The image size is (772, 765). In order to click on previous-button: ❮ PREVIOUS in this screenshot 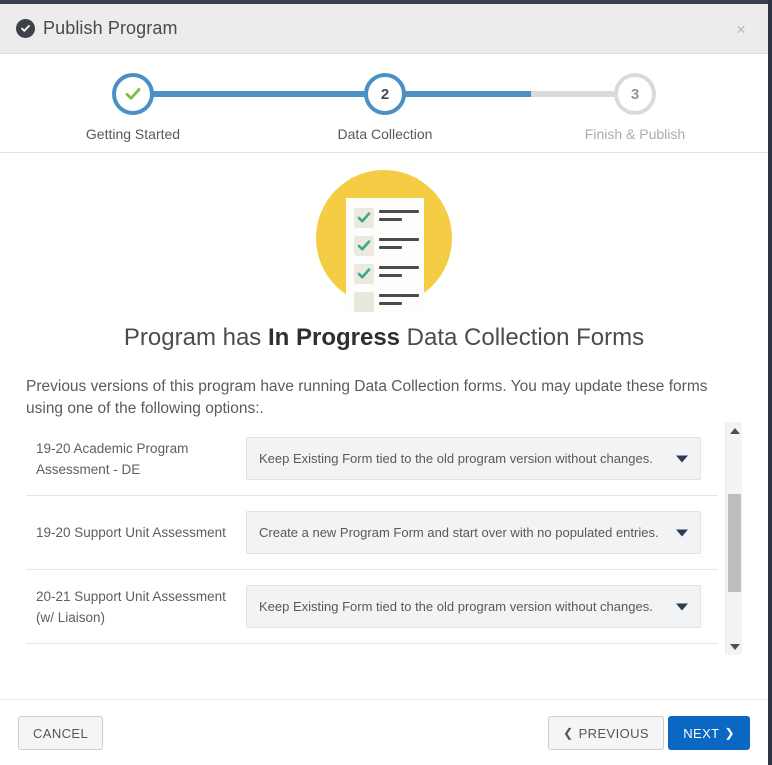, I will do `click(606, 733)`.